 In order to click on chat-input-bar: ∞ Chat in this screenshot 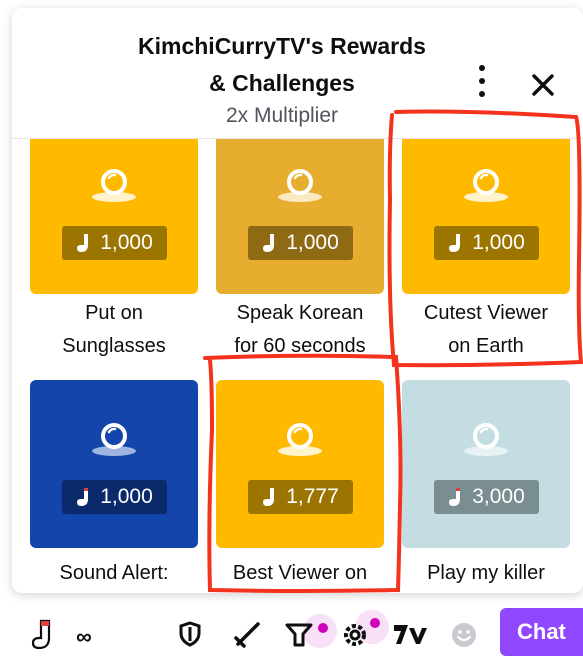, I will do `click(291, 629)`.